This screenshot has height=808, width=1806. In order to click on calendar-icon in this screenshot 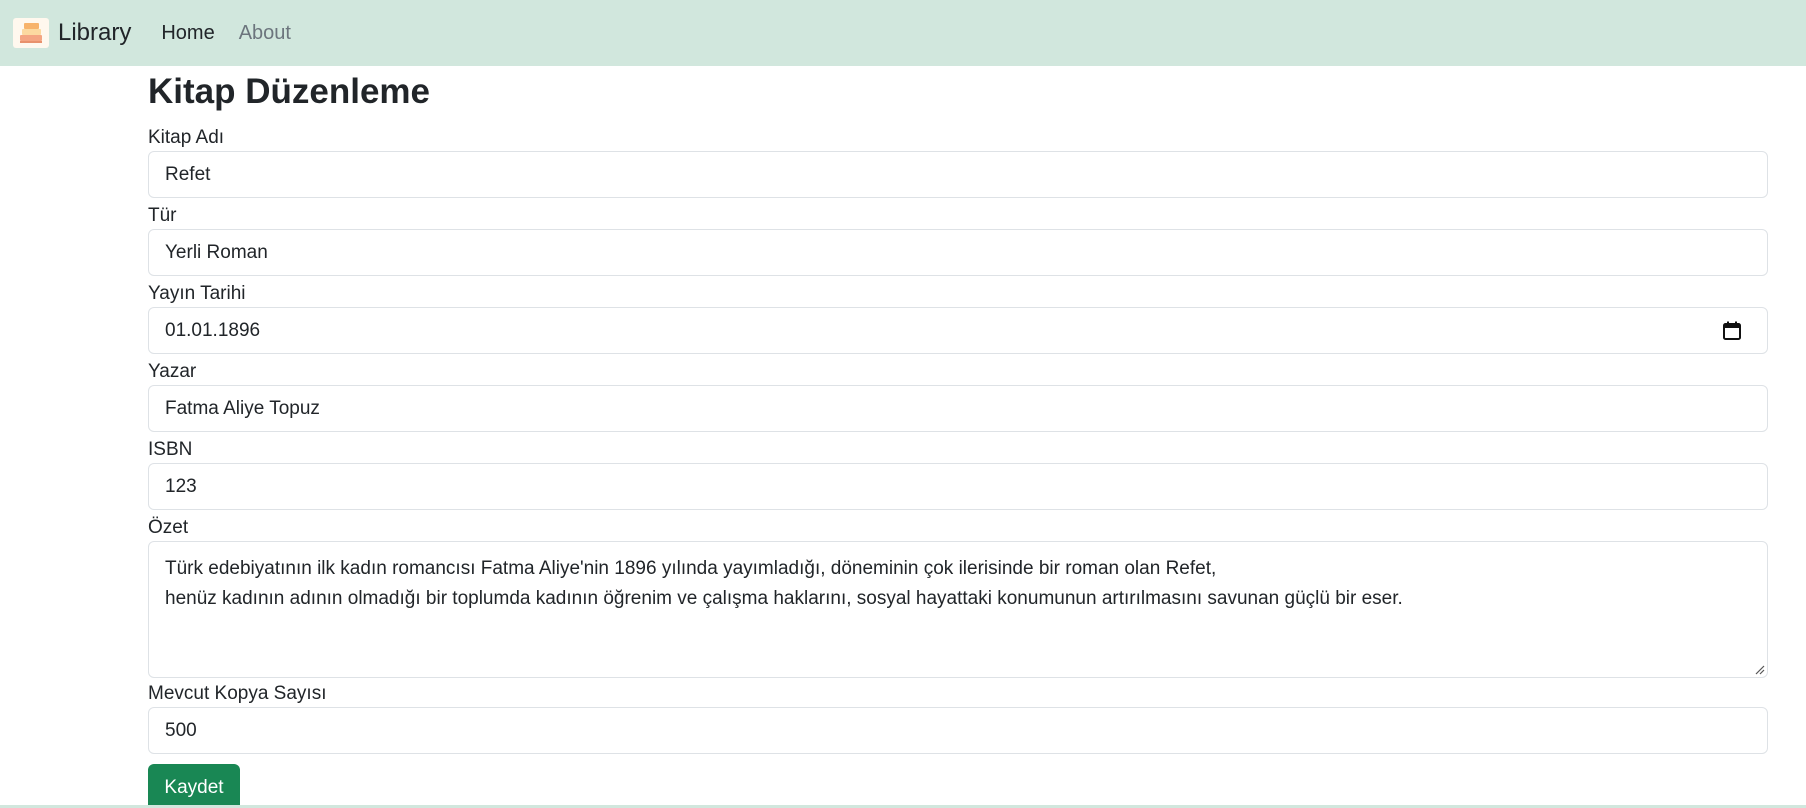, I will do `click(1732, 330)`.